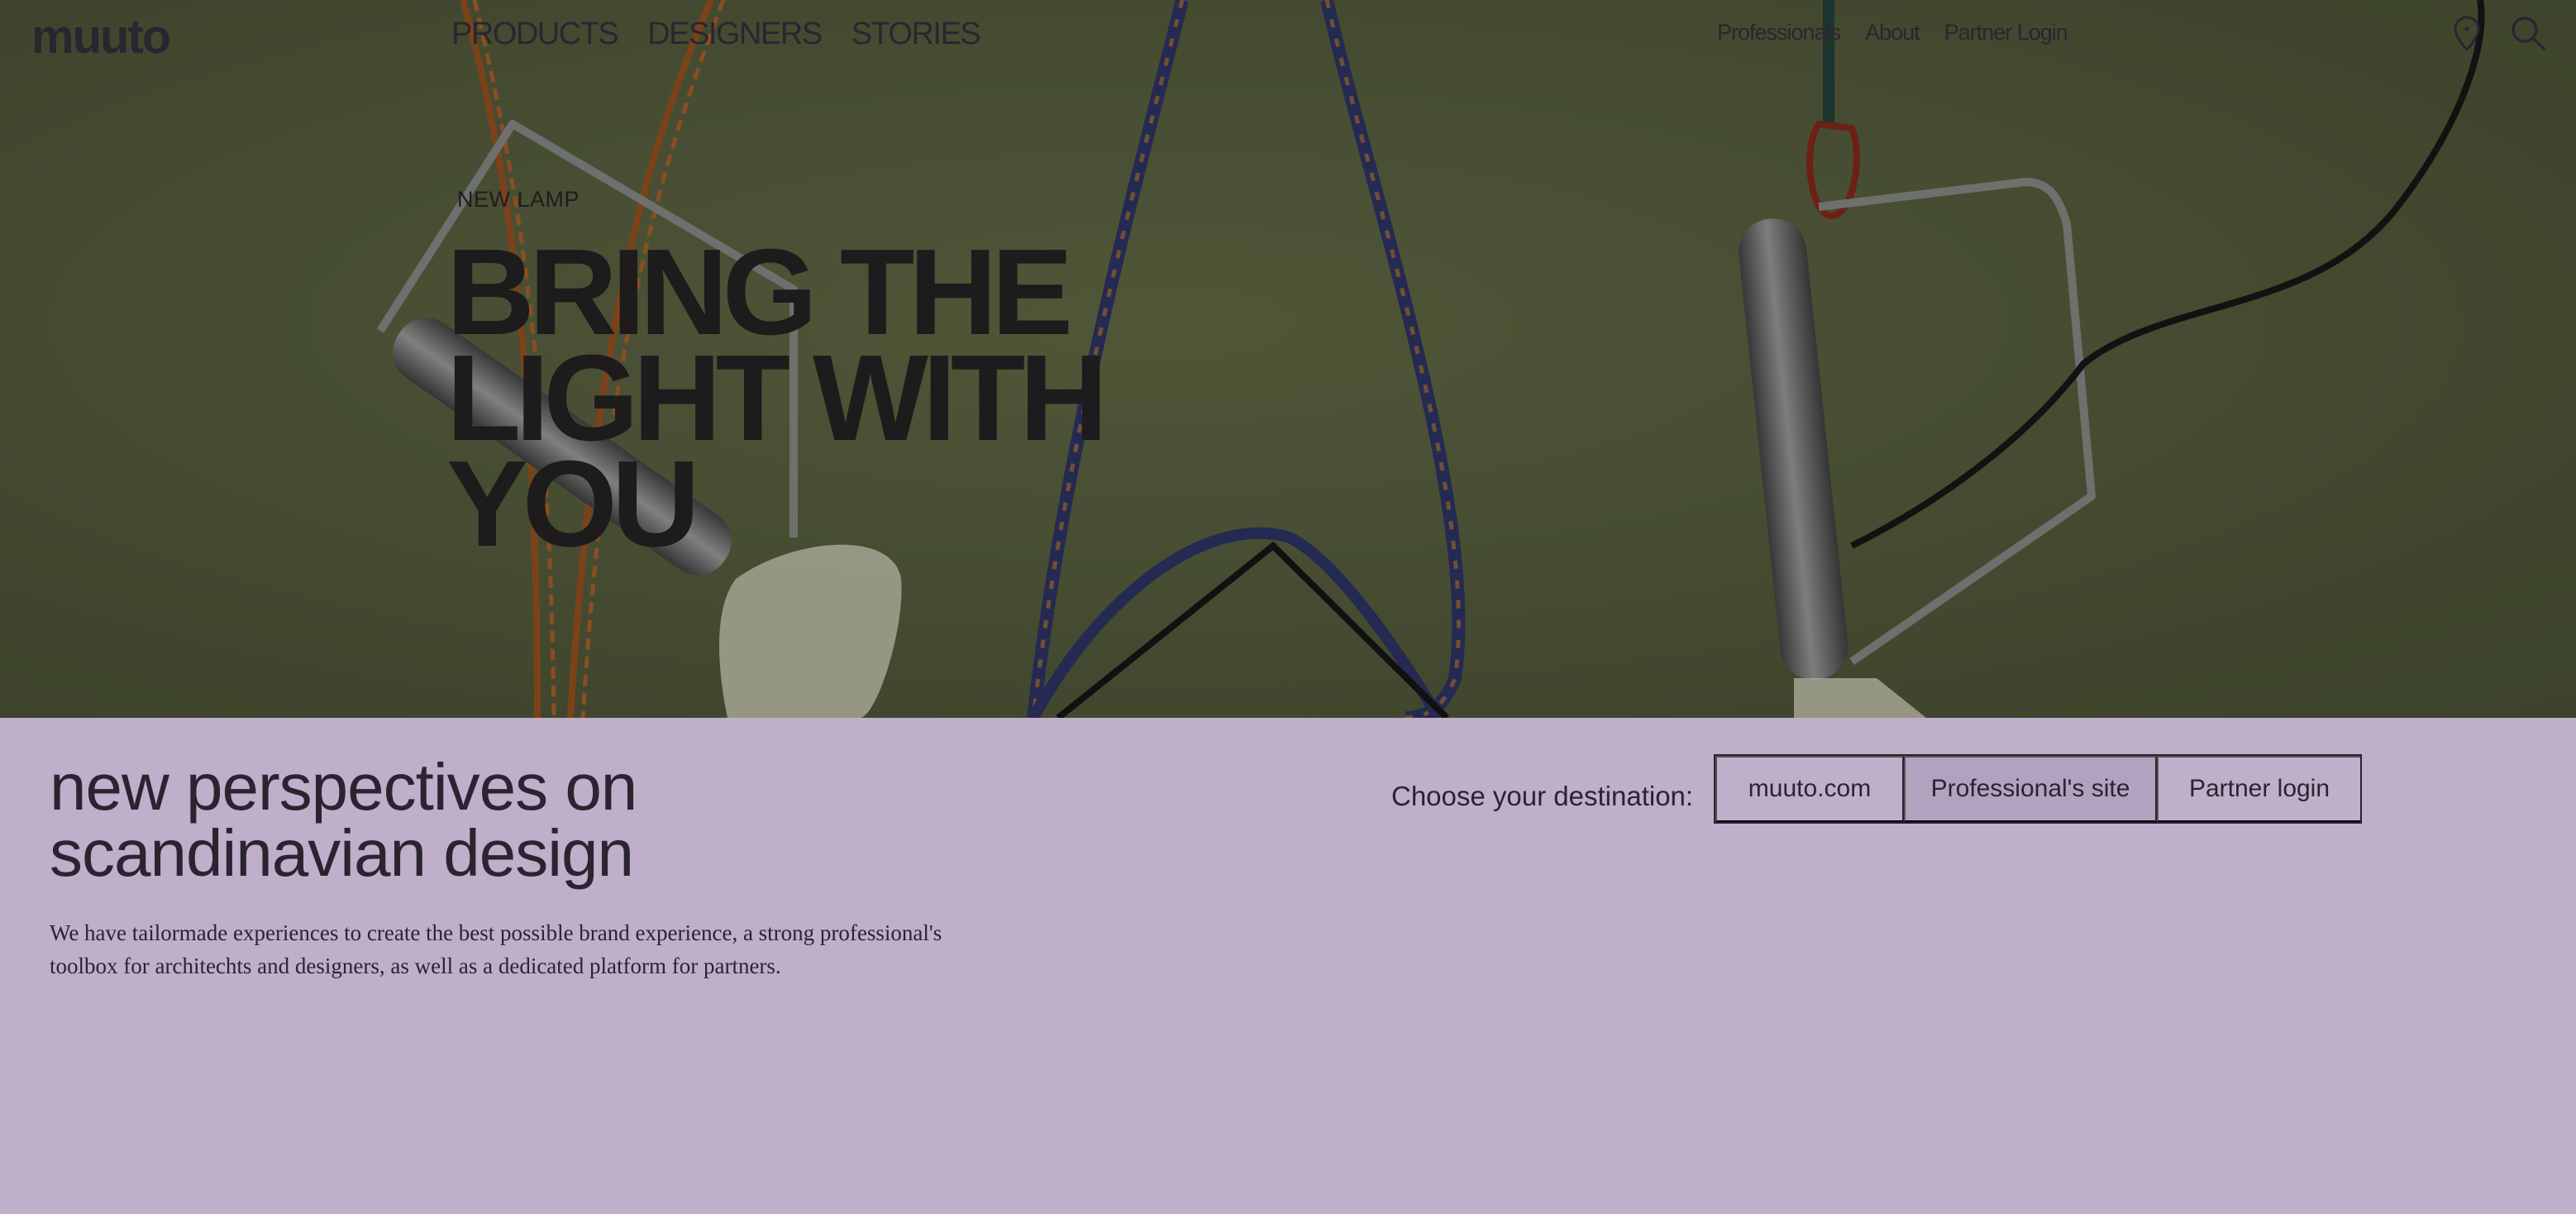  Describe the element at coordinates (2528, 33) in the screenshot. I see `search-icon` at that location.